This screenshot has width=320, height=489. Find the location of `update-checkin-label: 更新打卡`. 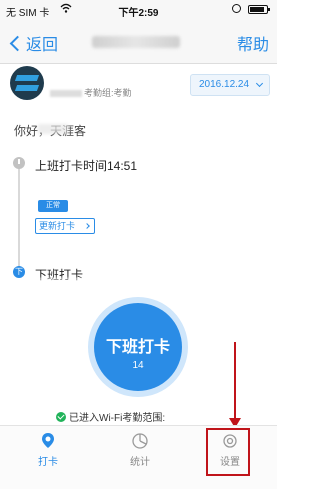

update-checkin-label: 更新打卡 is located at coordinates (57, 226).